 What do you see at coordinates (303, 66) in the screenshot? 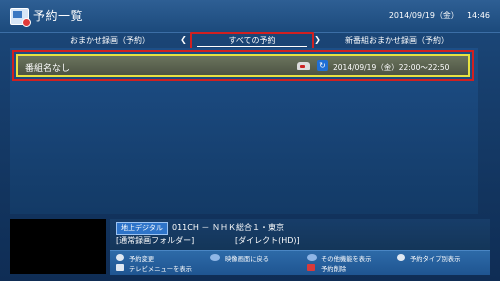
I see `recorder-icon` at bounding box center [303, 66].